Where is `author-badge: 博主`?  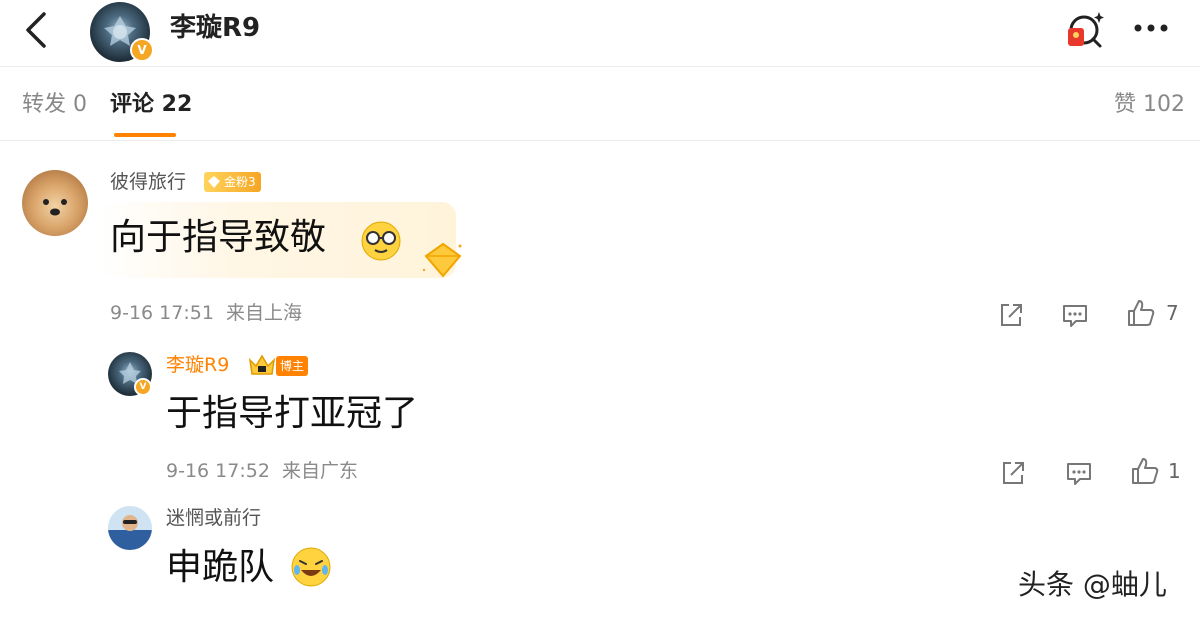
author-badge: 博主 is located at coordinates (292, 366).